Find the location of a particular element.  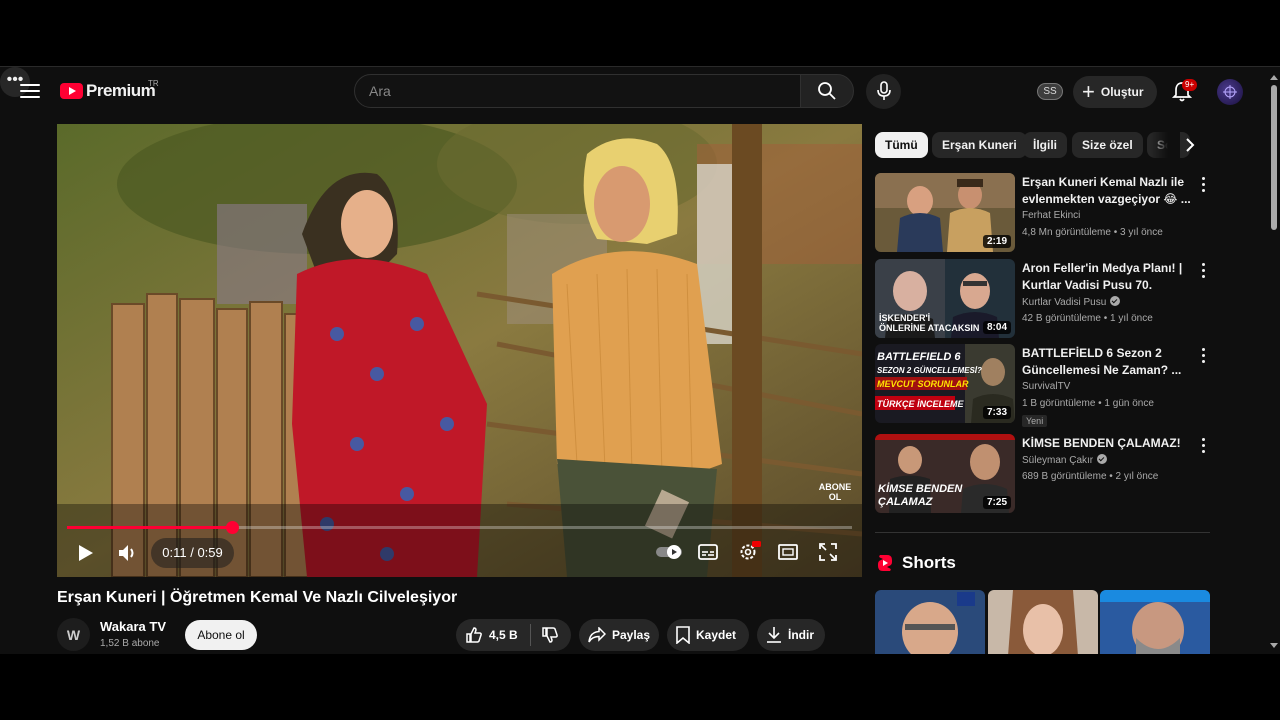

video-thumbnail: 2:19 is located at coordinates (945, 212).